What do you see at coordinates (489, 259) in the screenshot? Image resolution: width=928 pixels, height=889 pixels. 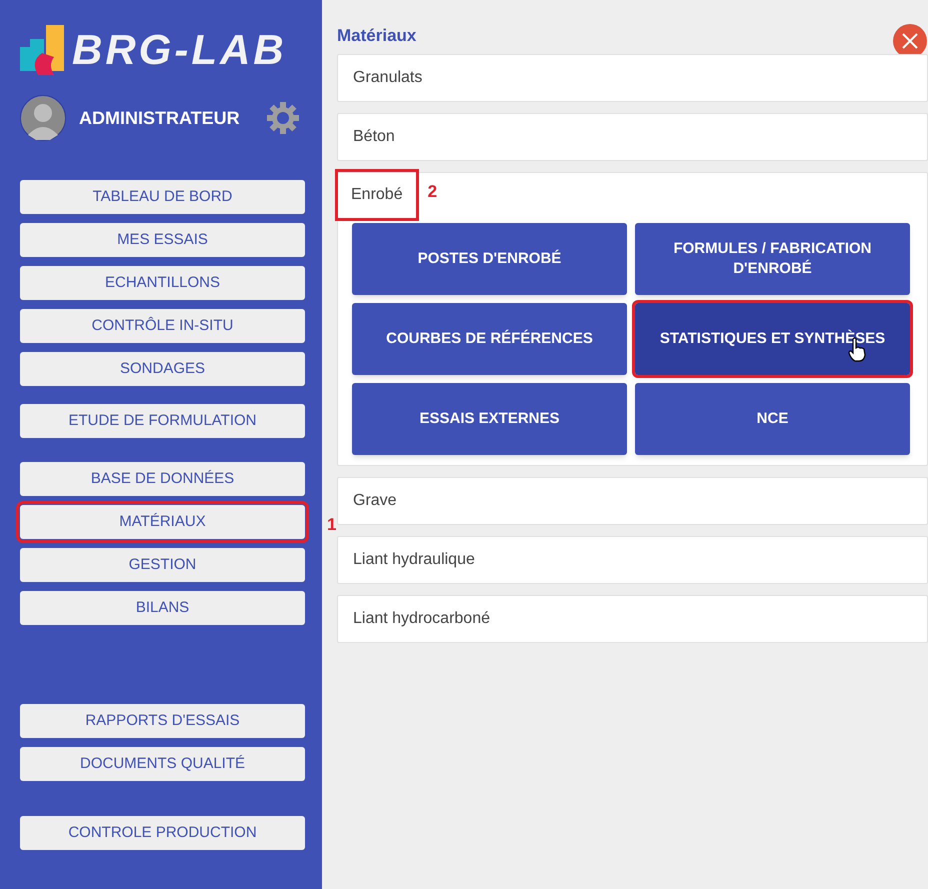 I see `menu-tile: POSTES D'ENROBÉ` at bounding box center [489, 259].